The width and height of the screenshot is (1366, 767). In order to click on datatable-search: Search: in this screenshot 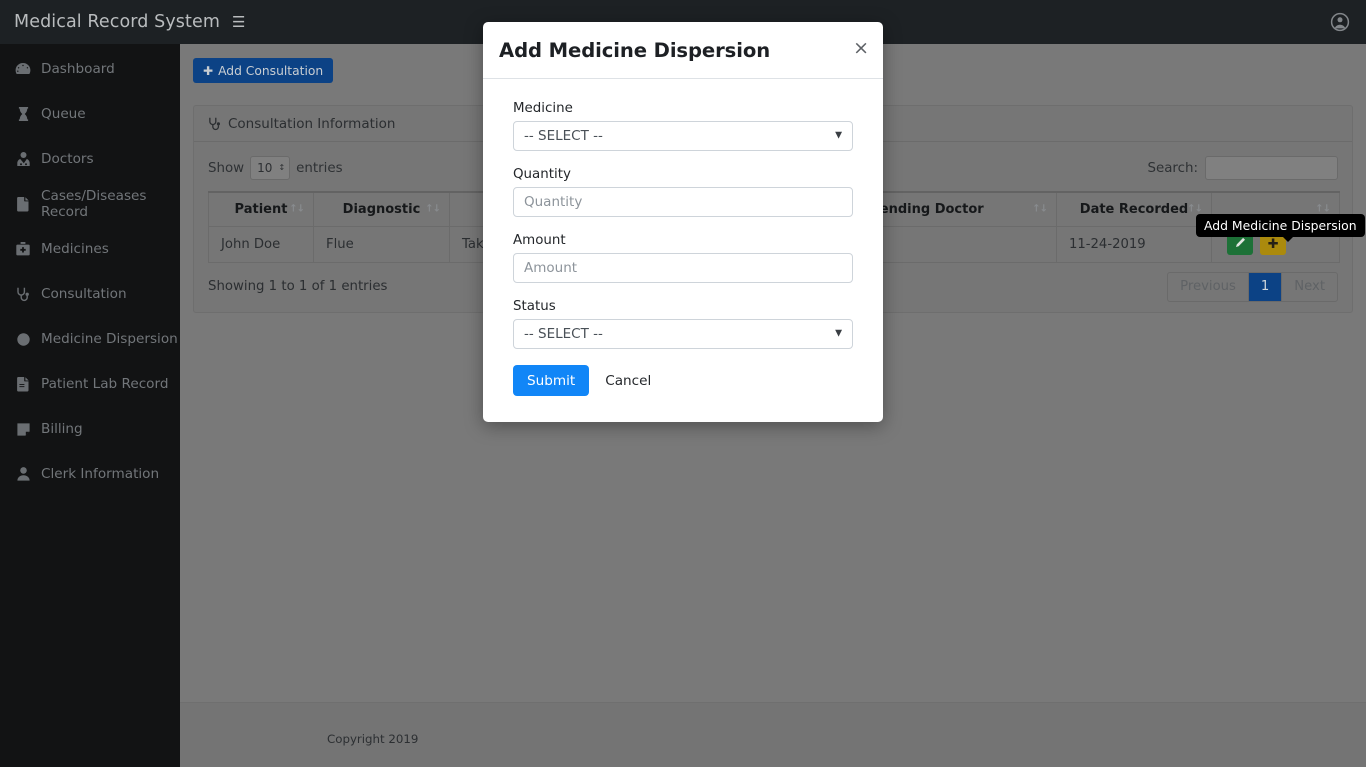, I will do `click(1242, 168)`.